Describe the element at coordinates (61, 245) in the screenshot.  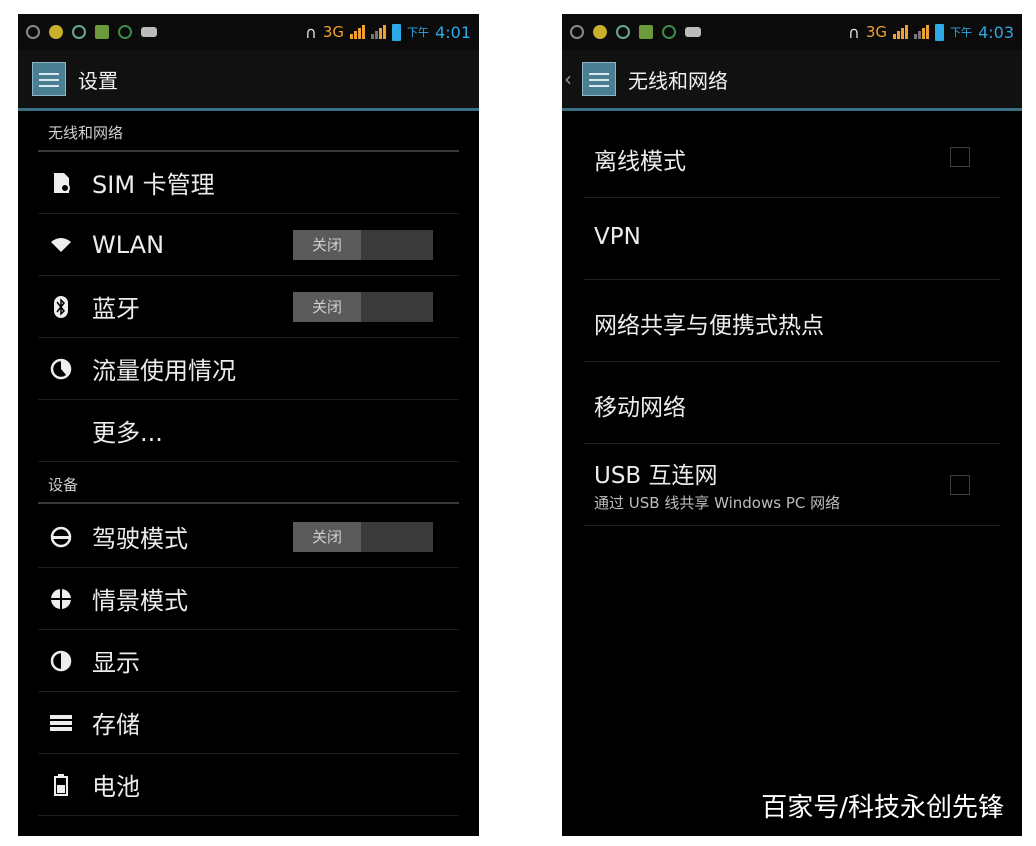
I see `wifi-icon` at that location.